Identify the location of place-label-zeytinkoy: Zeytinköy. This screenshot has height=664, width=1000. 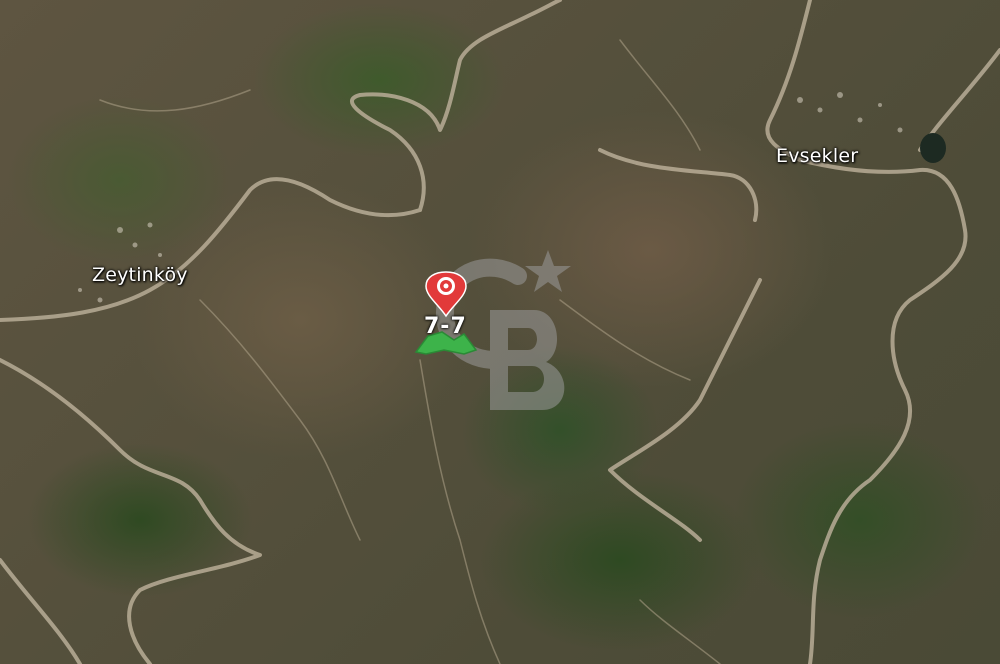
(140, 275).